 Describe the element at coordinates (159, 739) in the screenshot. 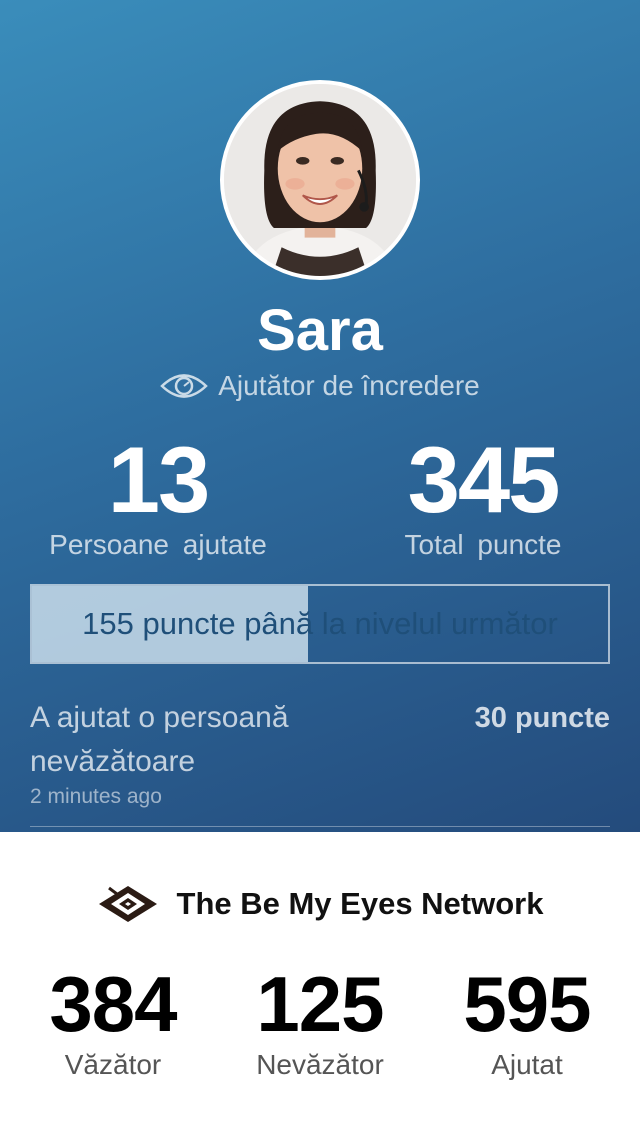

I see `activity-description: A ajutat o persoană nevăzătoare` at that location.